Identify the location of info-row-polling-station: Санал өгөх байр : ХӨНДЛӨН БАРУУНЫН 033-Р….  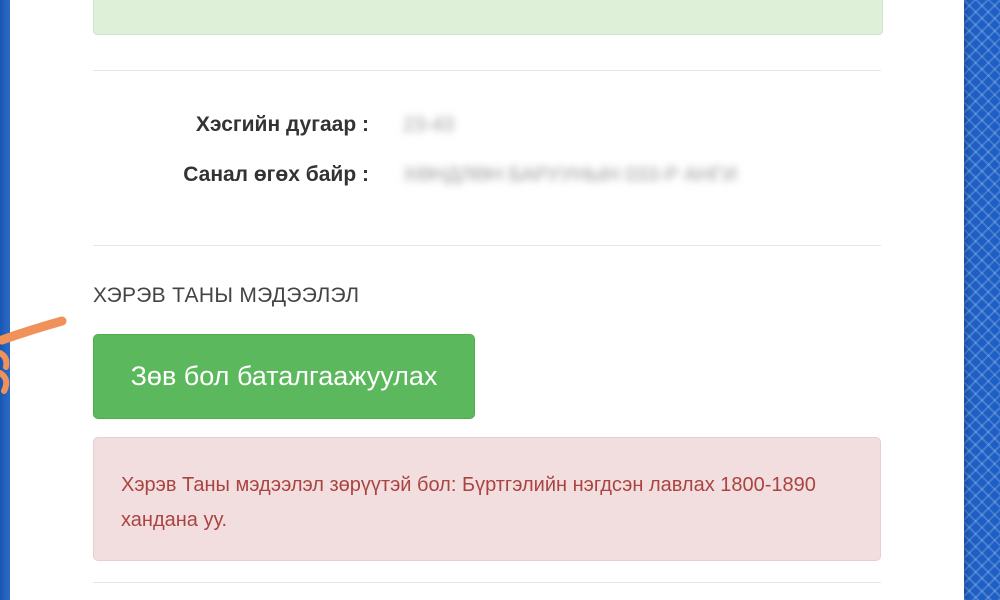
(487, 175).